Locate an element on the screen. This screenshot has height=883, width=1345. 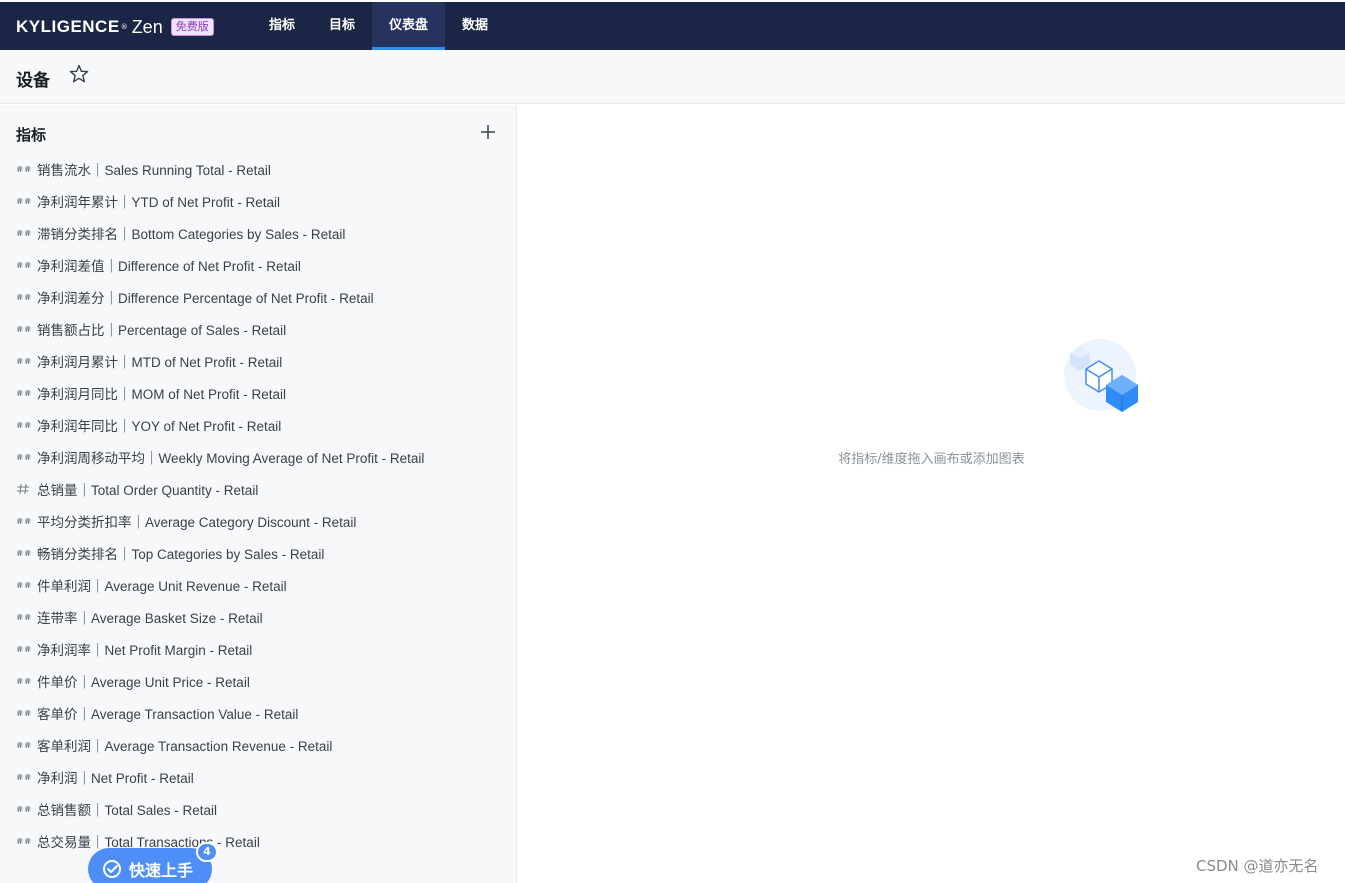
quick-start-button: 快速上手 is located at coordinates (150, 865).